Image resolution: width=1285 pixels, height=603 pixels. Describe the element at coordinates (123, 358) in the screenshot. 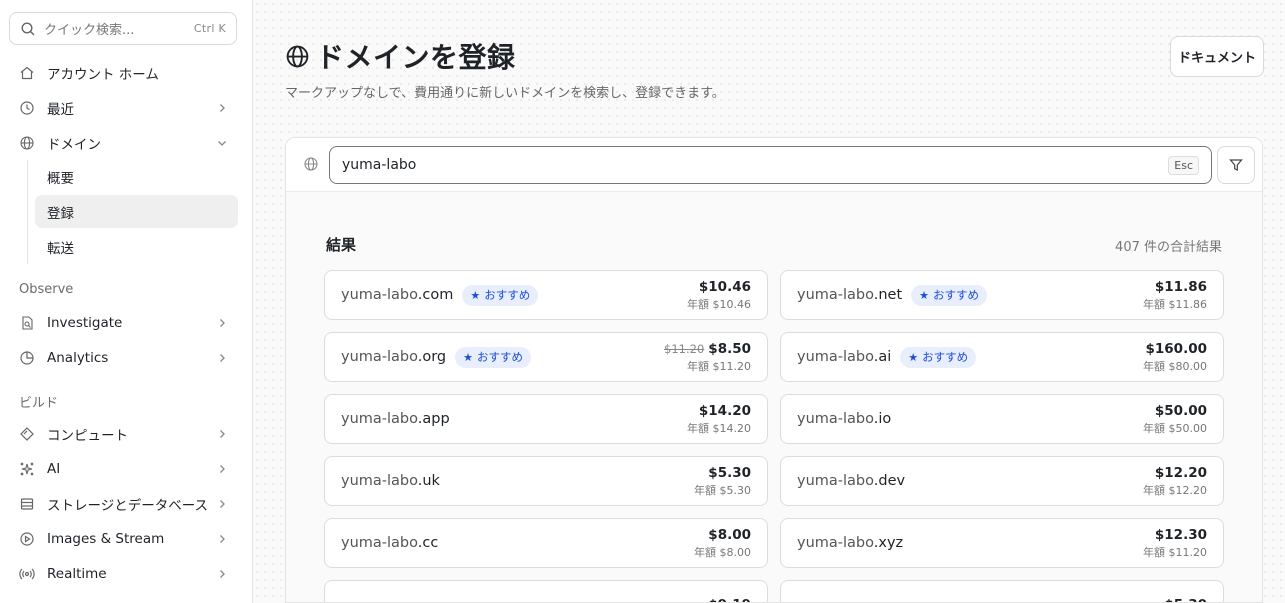

I see `nav-analytics: Analytics` at that location.